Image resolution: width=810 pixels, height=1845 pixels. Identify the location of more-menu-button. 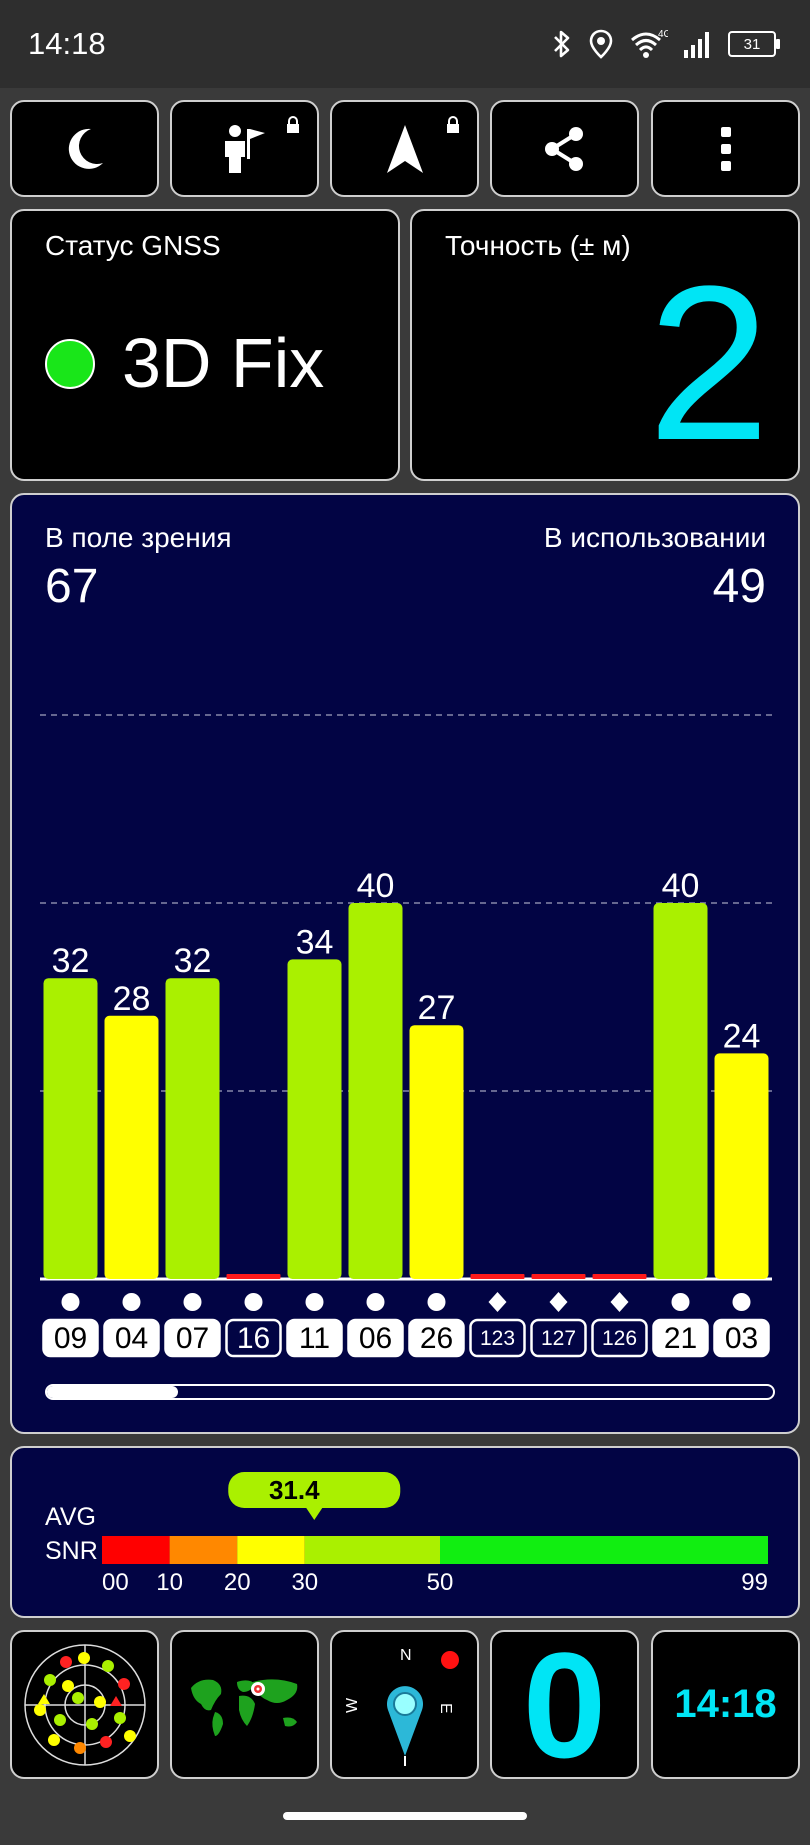
(725, 148).